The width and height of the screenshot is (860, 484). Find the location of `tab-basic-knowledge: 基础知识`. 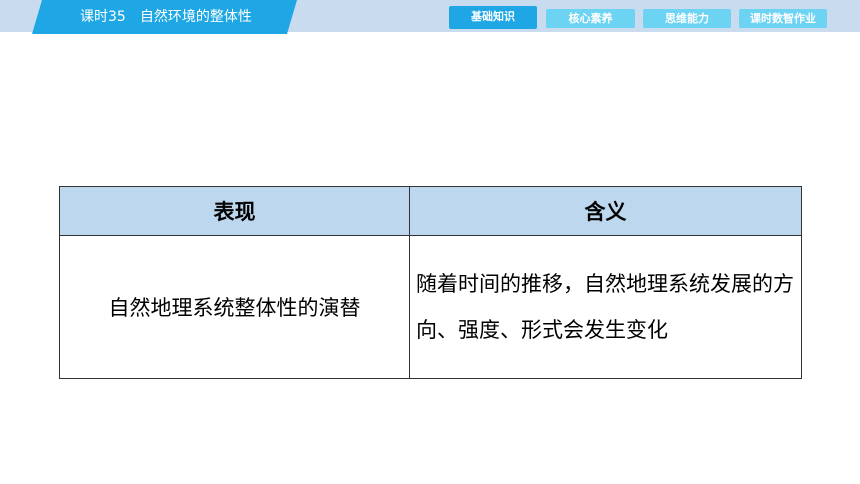

tab-basic-knowledge: 基础知识 is located at coordinates (493, 17).